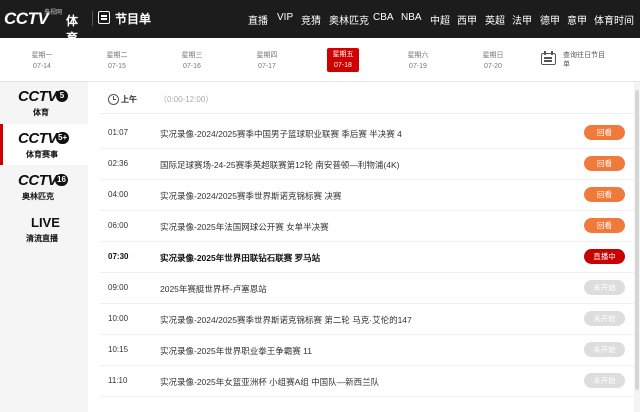 The height and width of the screenshot is (412, 640). I want to click on weekday-label: 星期四, so click(267, 55).